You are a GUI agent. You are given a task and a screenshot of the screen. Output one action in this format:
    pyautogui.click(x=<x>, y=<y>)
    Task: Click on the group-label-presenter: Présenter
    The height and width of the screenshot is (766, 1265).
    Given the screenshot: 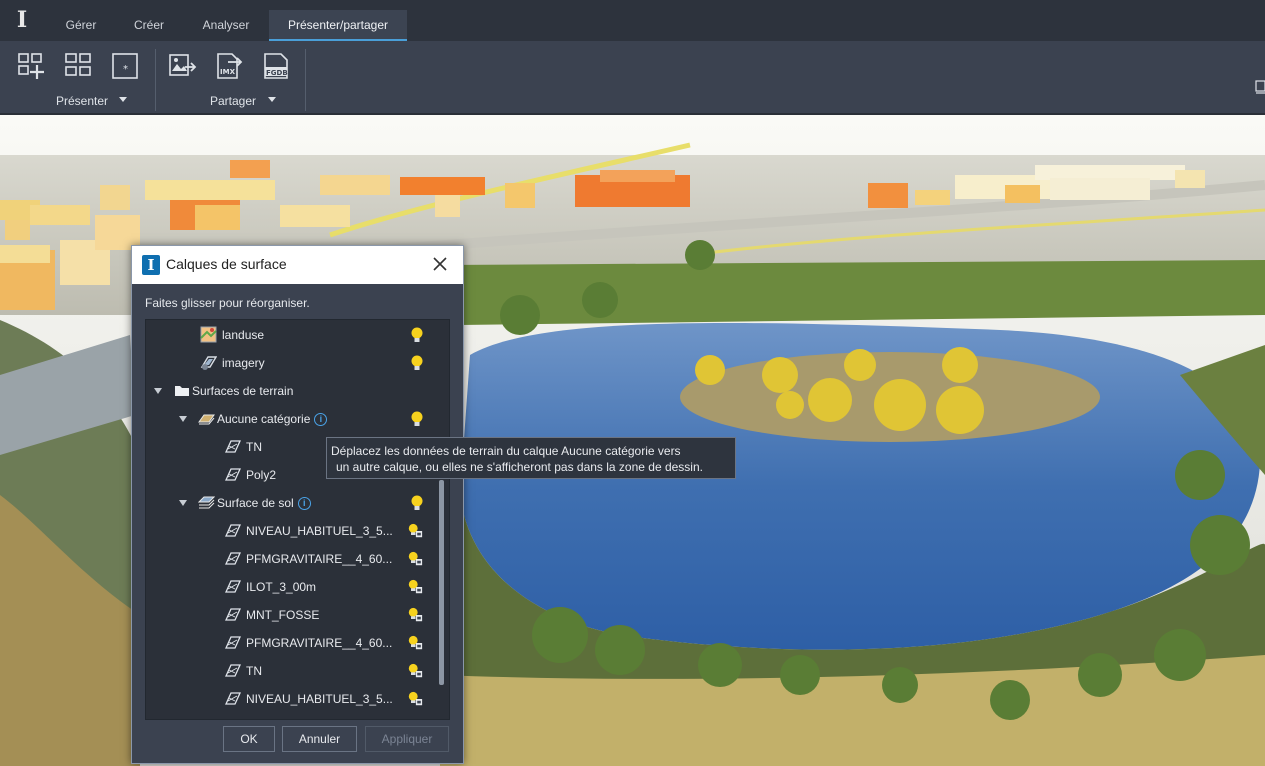 What is the action you would take?
    pyautogui.click(x=82, y=101)
    